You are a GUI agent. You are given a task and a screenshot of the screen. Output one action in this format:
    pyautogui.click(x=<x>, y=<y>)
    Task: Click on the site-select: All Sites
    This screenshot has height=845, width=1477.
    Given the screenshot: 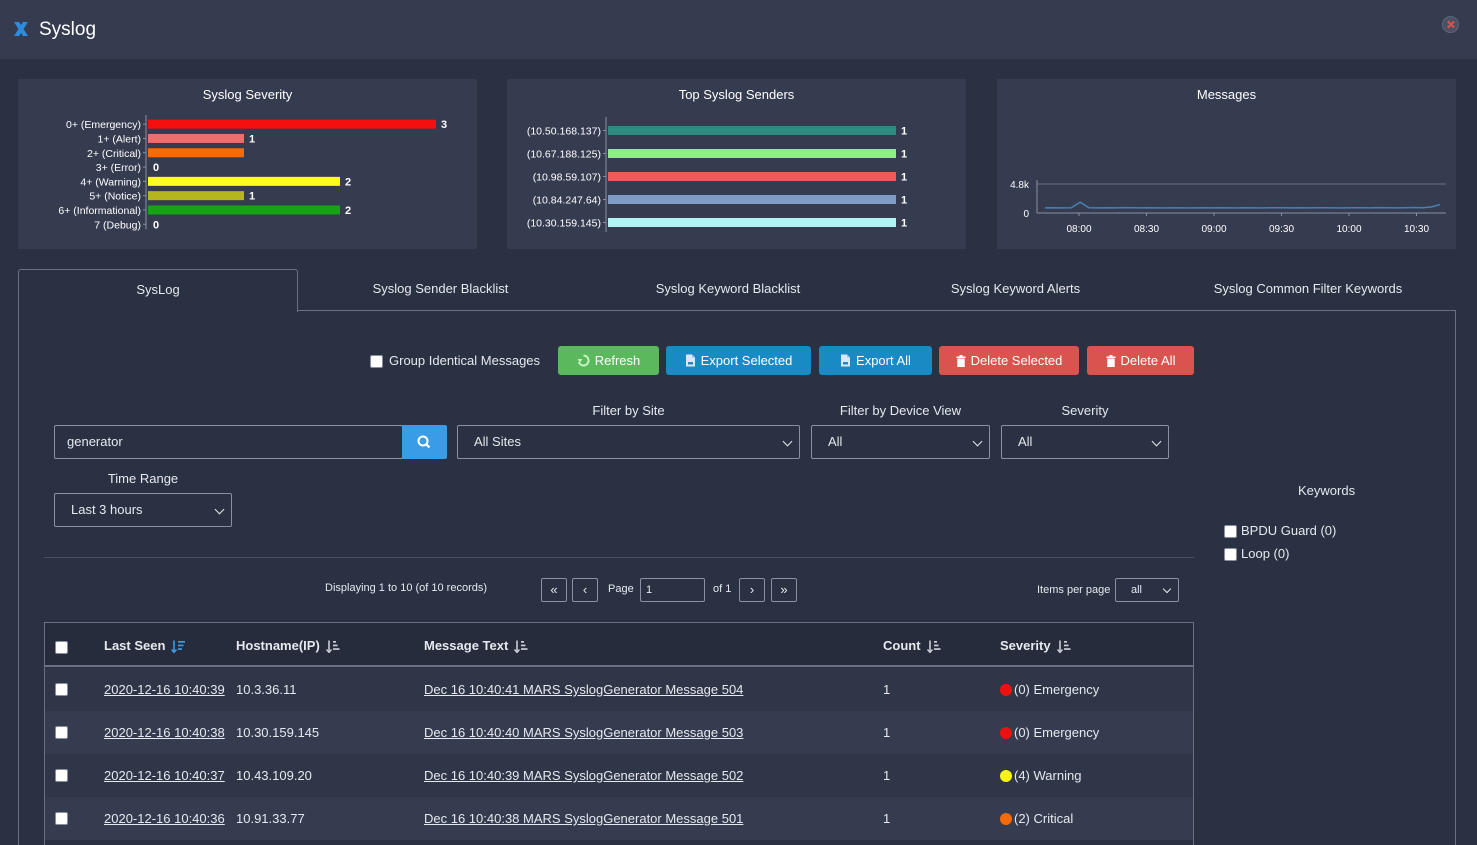 What is the action you would take?
    pyautogui.click(x=628, y=442)
    